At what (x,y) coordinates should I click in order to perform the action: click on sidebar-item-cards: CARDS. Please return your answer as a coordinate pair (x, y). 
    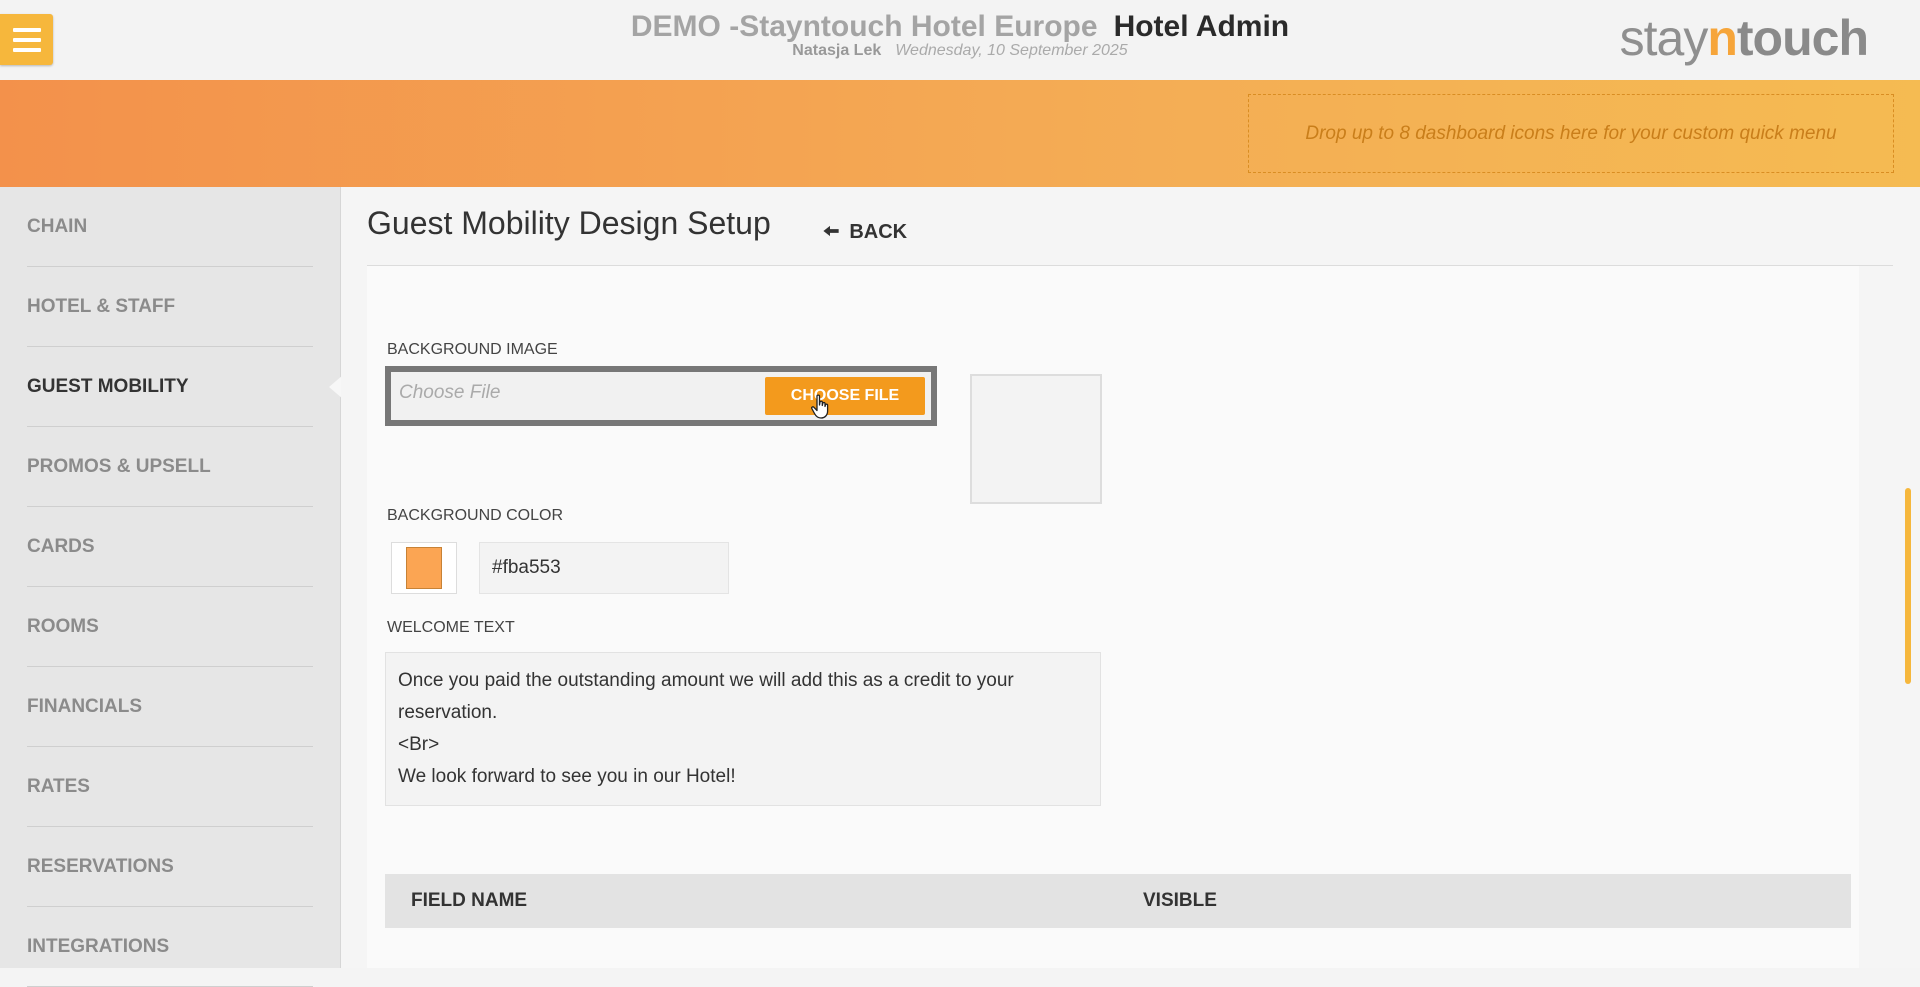
    Looking at the image, I should click on (170, 547).